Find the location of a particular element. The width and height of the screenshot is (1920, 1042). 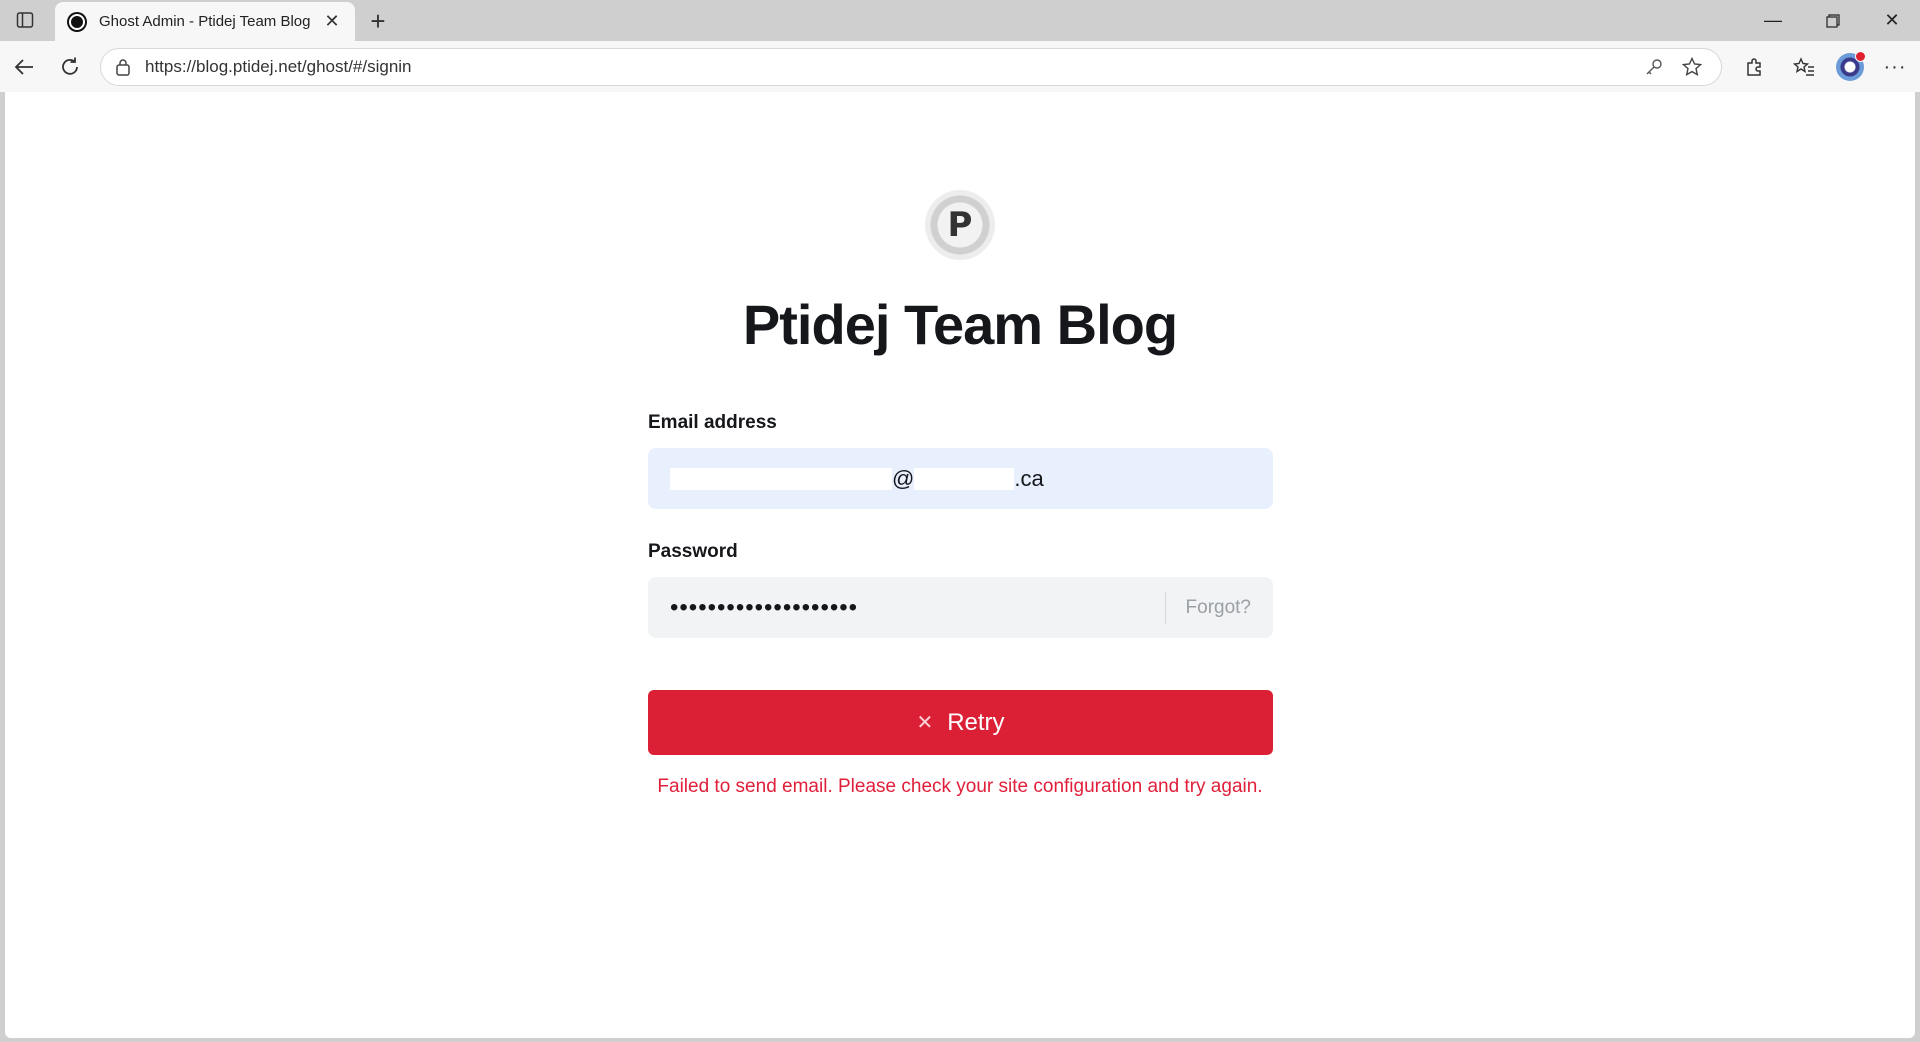

password-key-icon is located at coordinates (1654, 67).